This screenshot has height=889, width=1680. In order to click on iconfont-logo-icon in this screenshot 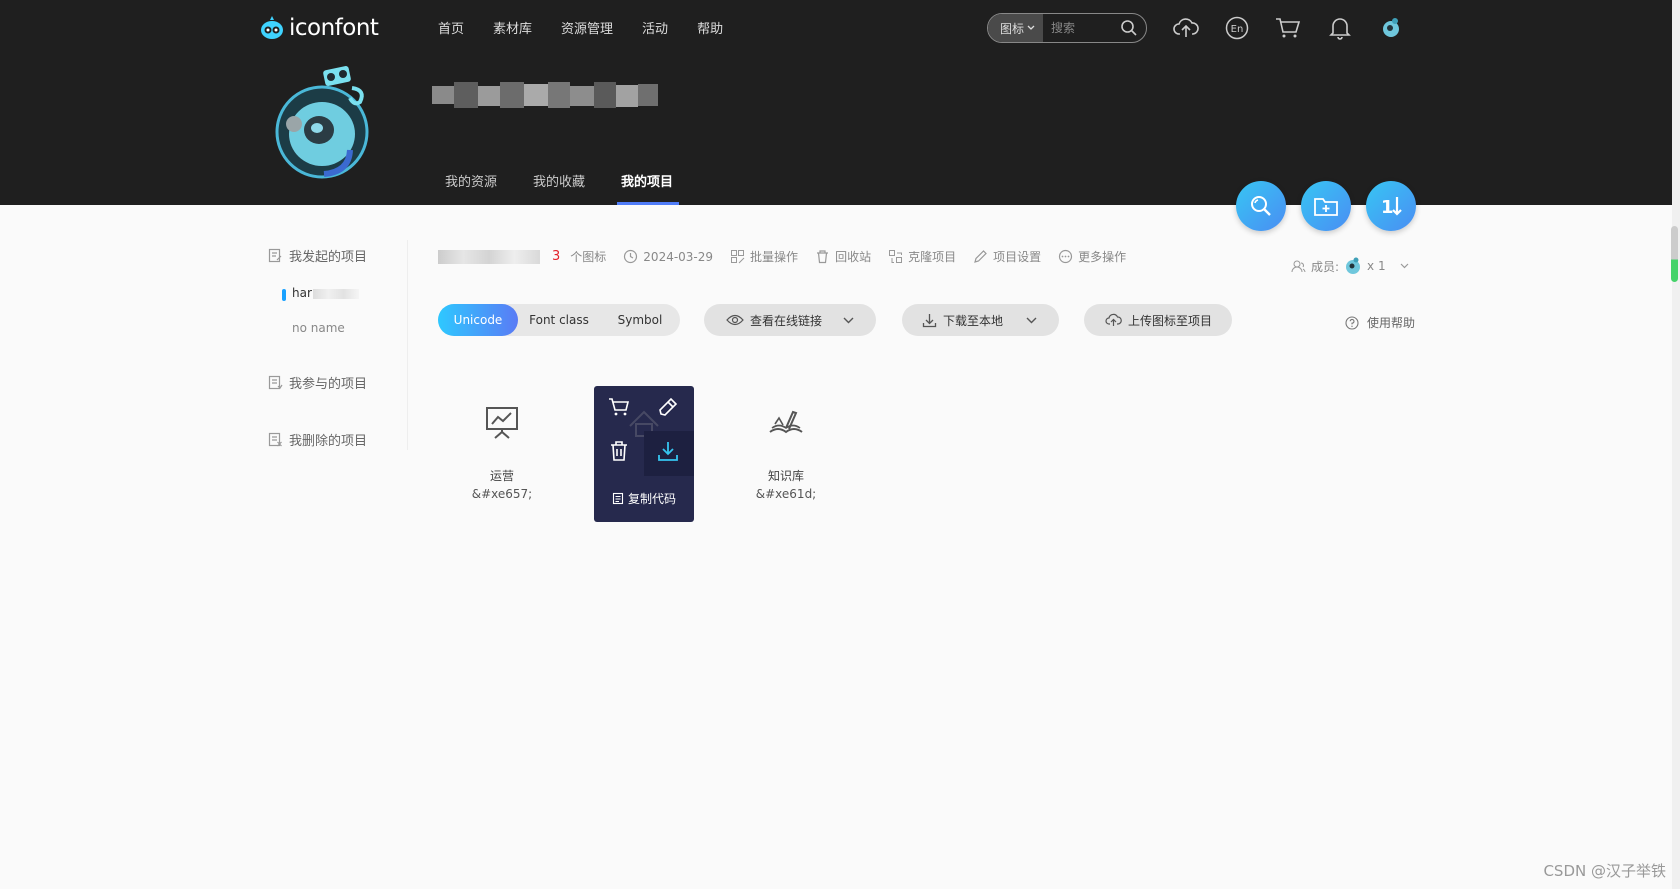, I will do `click(272, 27)`.